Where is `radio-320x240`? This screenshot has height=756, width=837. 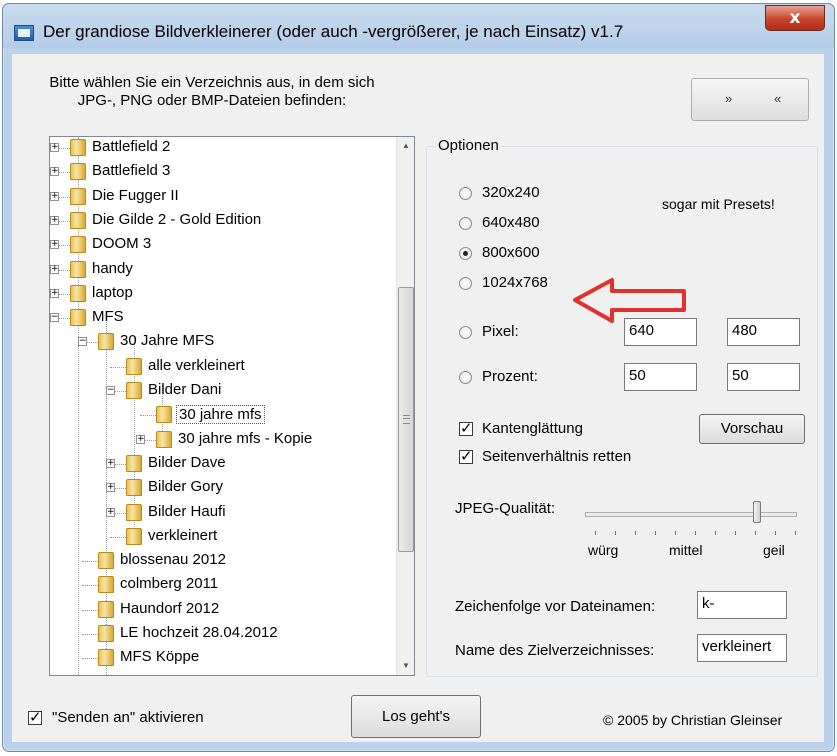 radio-320x240 is located at coordinates (465, 193).